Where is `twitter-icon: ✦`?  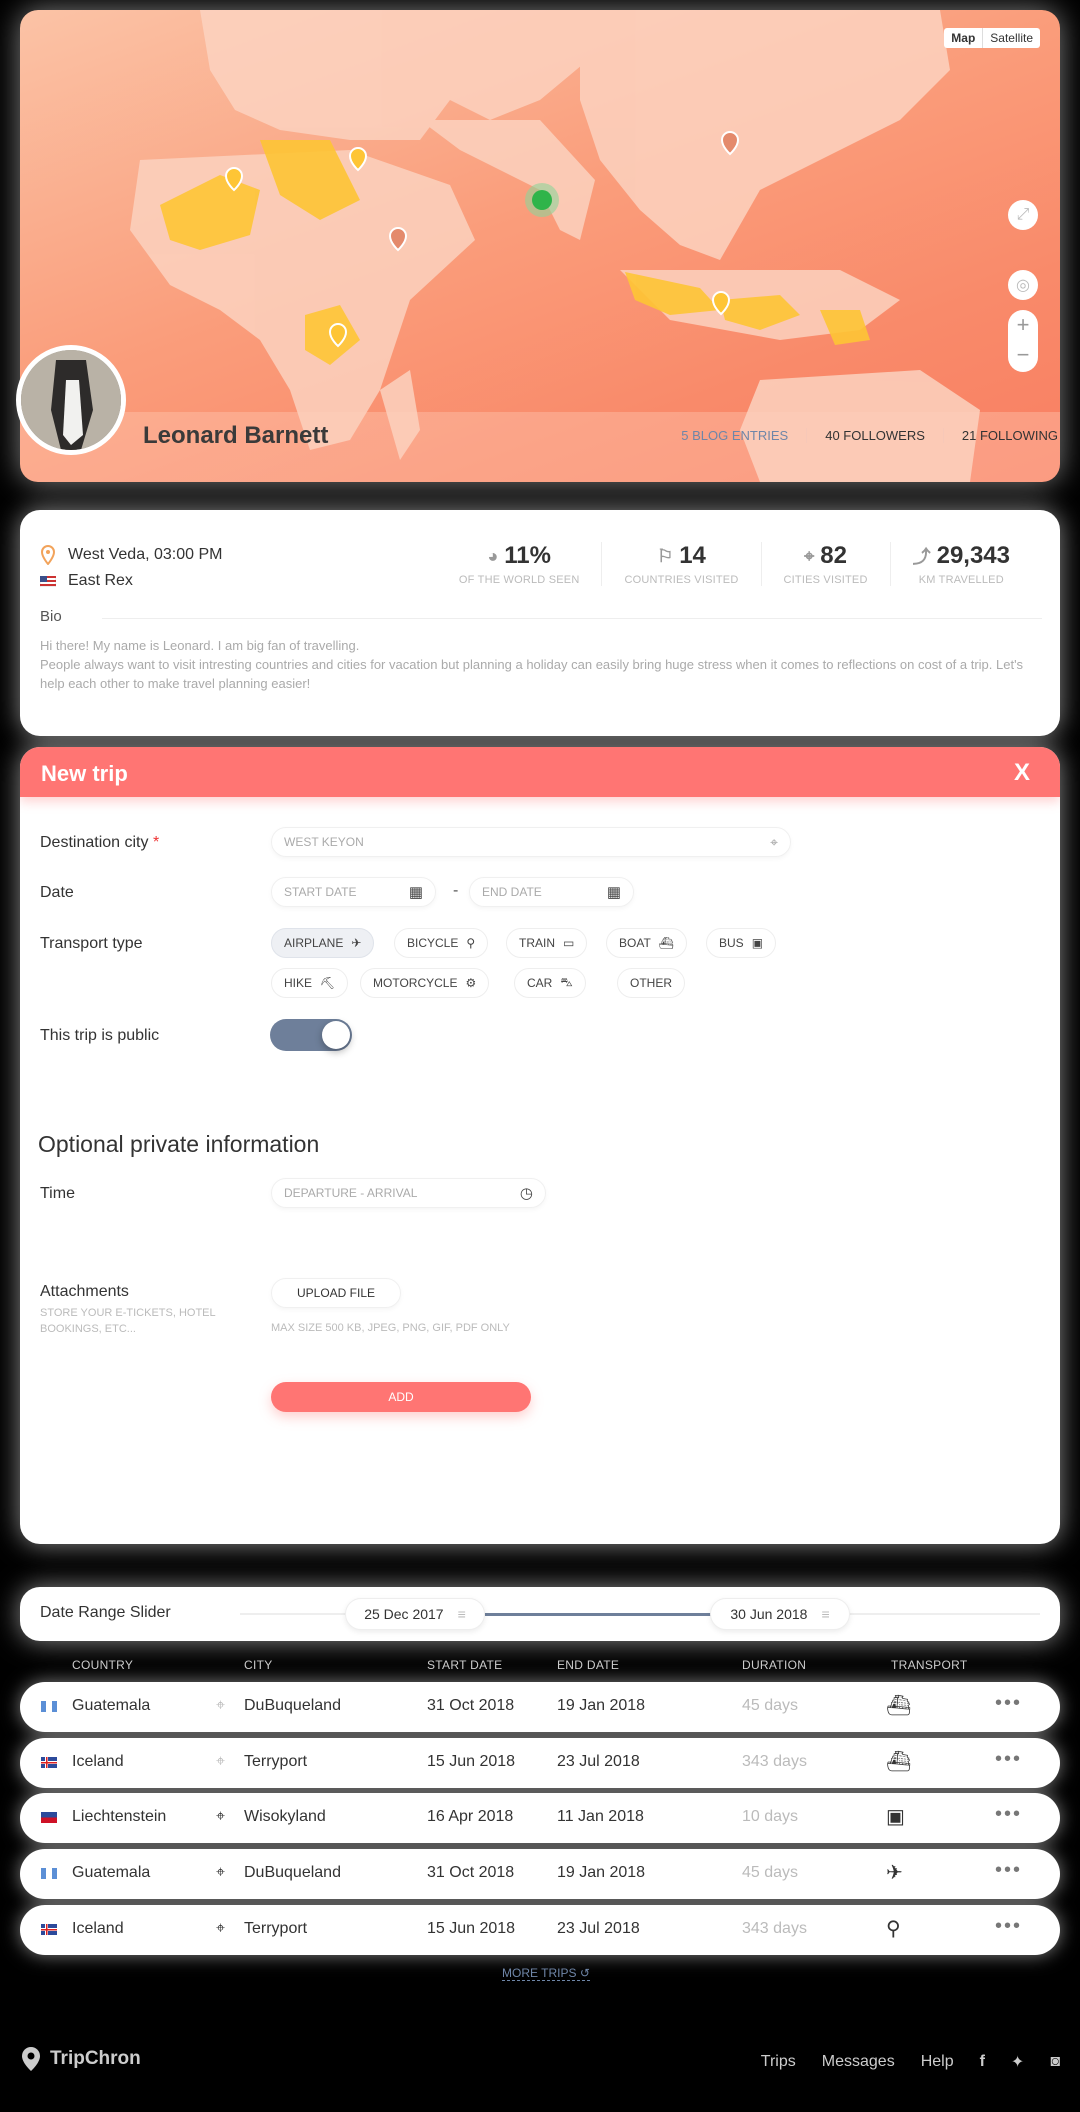 twitter-icon: ✦ is located at coordinates (1017, 2062).